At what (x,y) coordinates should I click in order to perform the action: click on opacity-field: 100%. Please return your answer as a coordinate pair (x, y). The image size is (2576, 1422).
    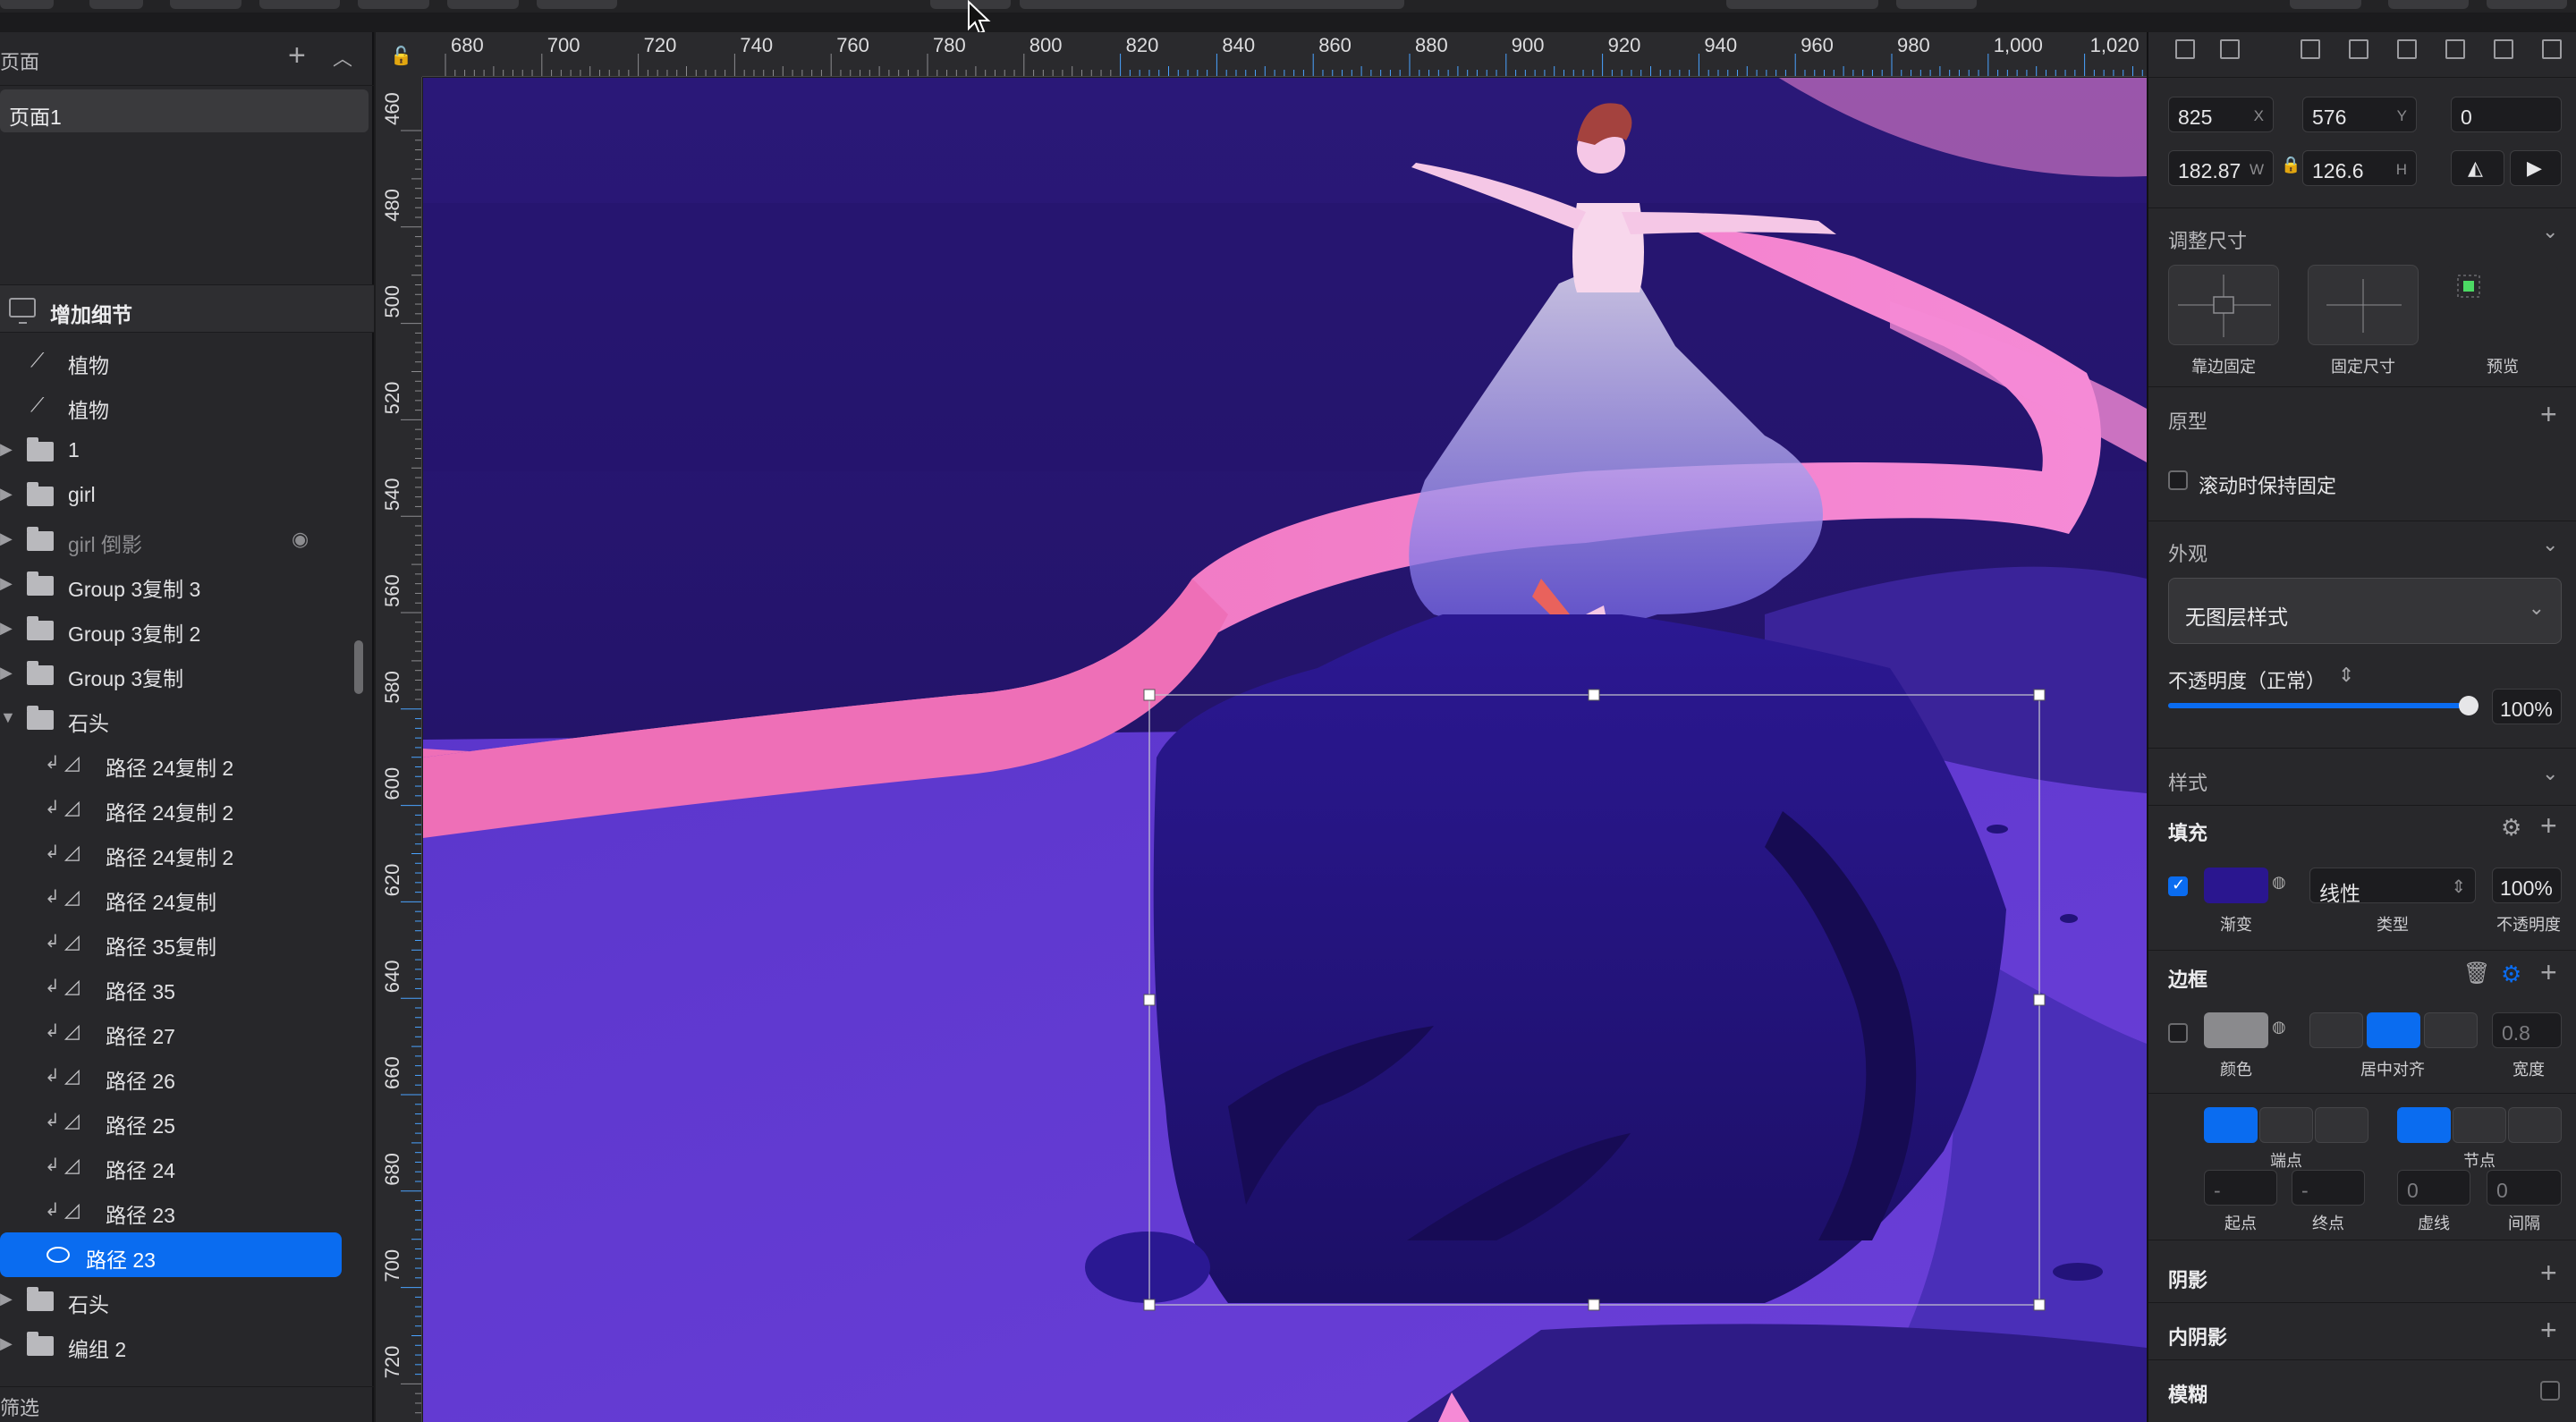
    Looking at the image, I should click on (2527, 706).